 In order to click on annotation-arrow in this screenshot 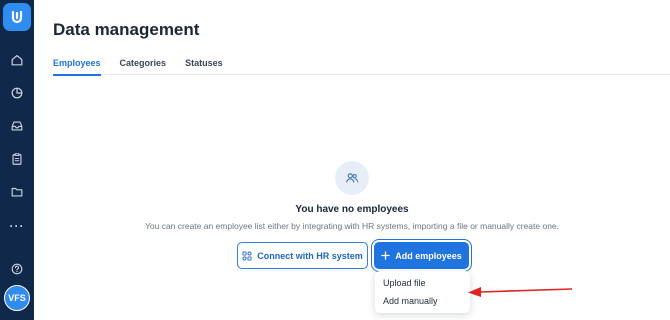, I will do `click(520, 292)`.